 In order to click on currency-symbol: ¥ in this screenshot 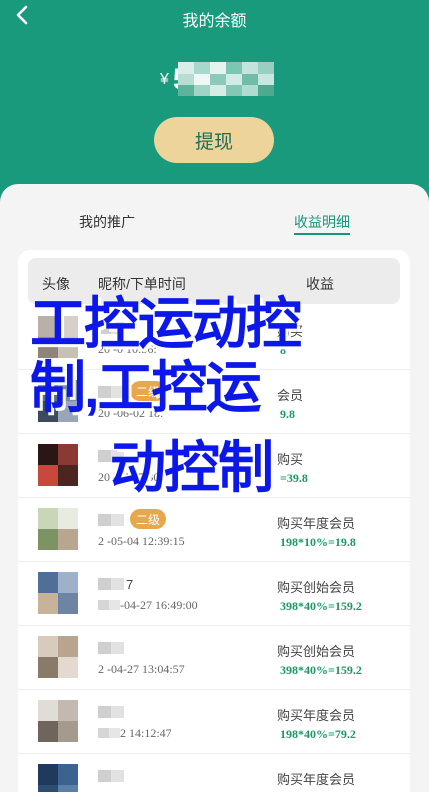, I will do `click(164, 79)`.